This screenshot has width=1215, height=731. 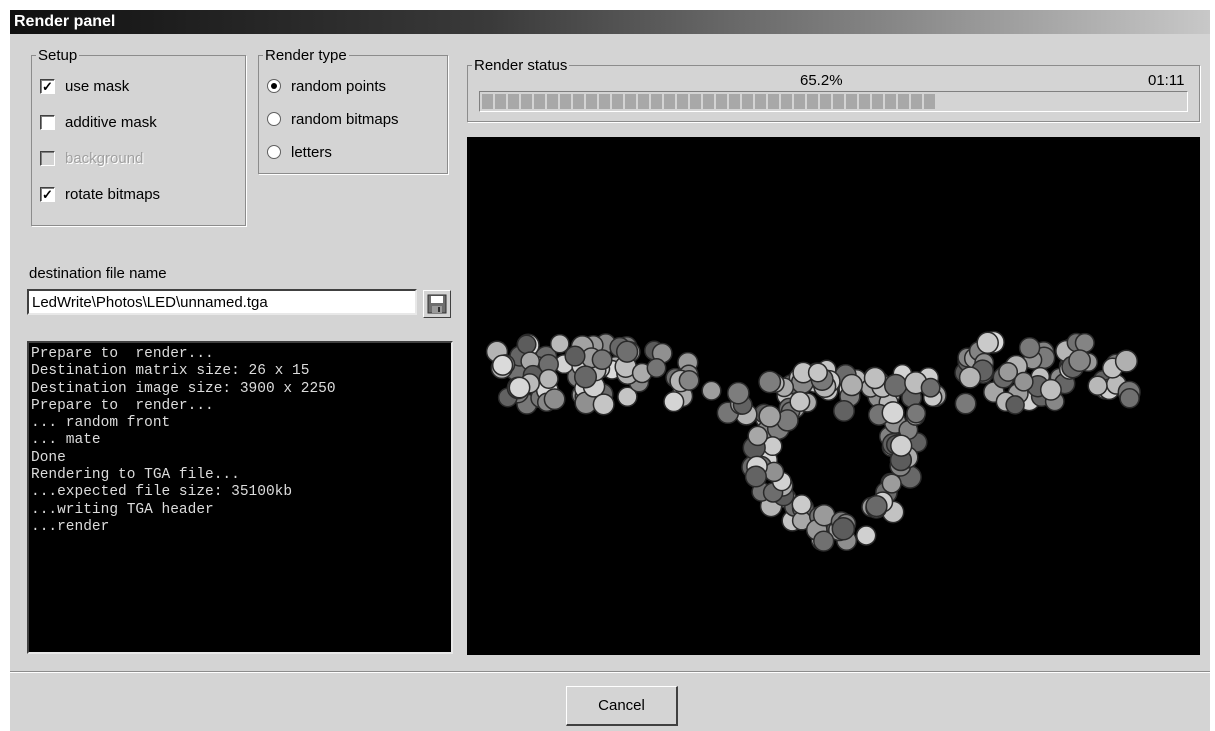 What do you see at coordinates (521, 65) in the screenshot?
I see `render-status-legend: Render status` at bounding box center [521, 65].